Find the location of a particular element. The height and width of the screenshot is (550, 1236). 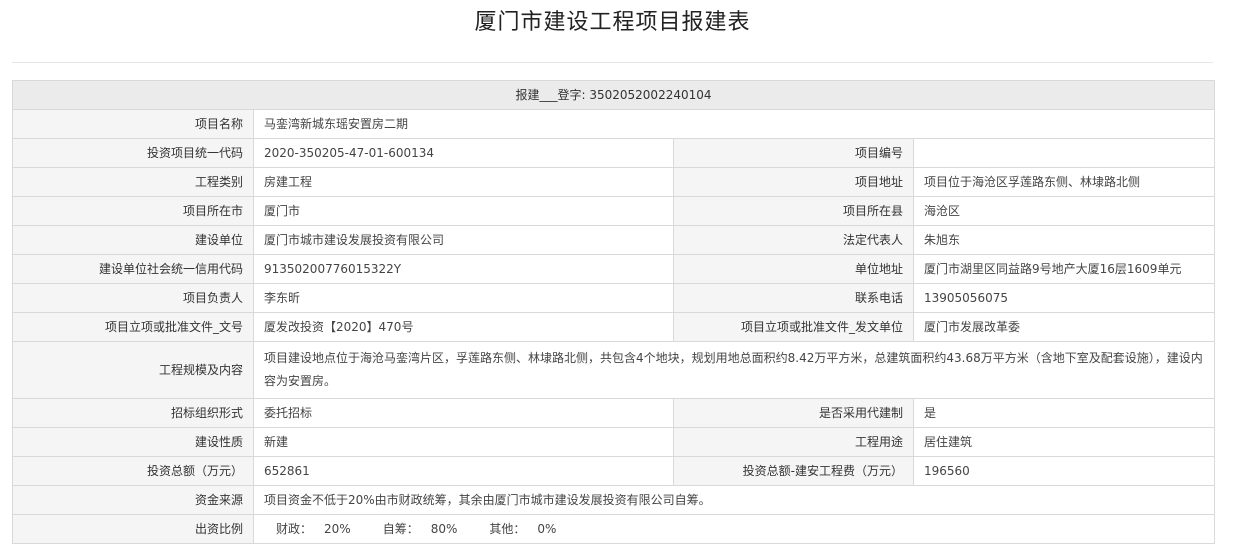

page-title: 厦门市建设工程项目报建表 is located at coordinates (612, 22).